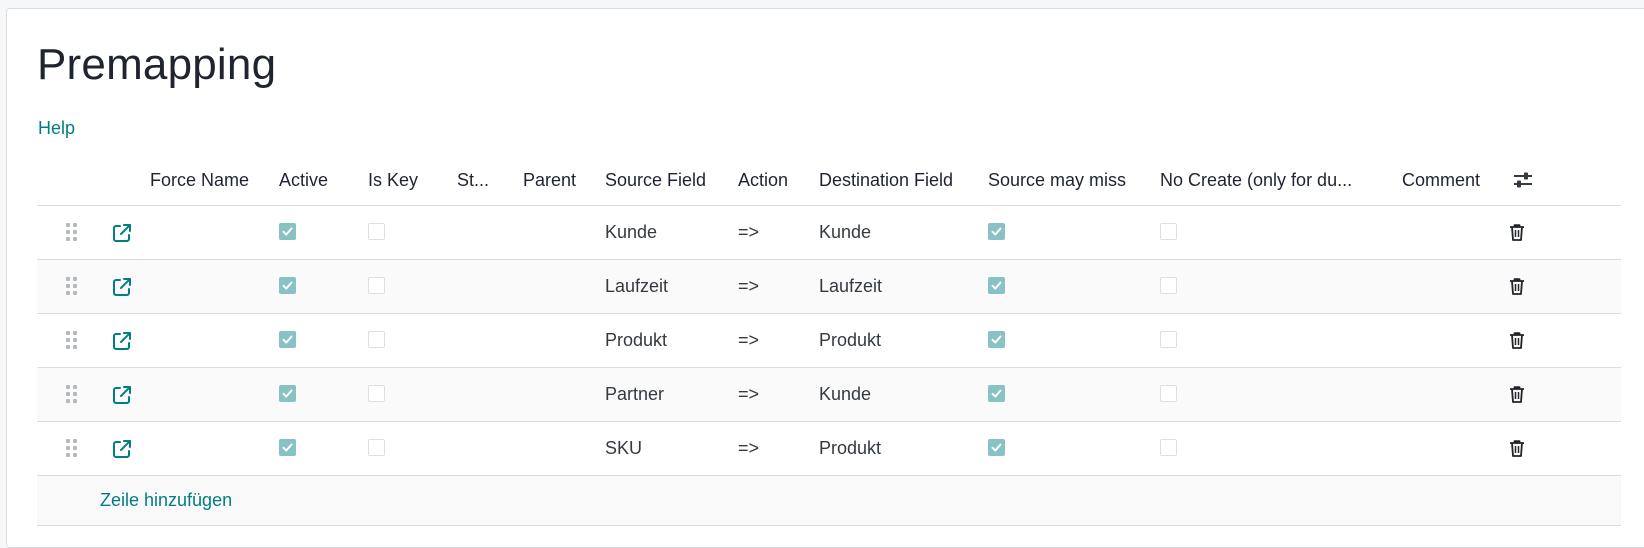 The width and height of the screenshot is (1644, 548). What do you see at coordinates (1523, 180) in the screenshot?
I see `sliders-icon` at bounding box center [1523, 180].